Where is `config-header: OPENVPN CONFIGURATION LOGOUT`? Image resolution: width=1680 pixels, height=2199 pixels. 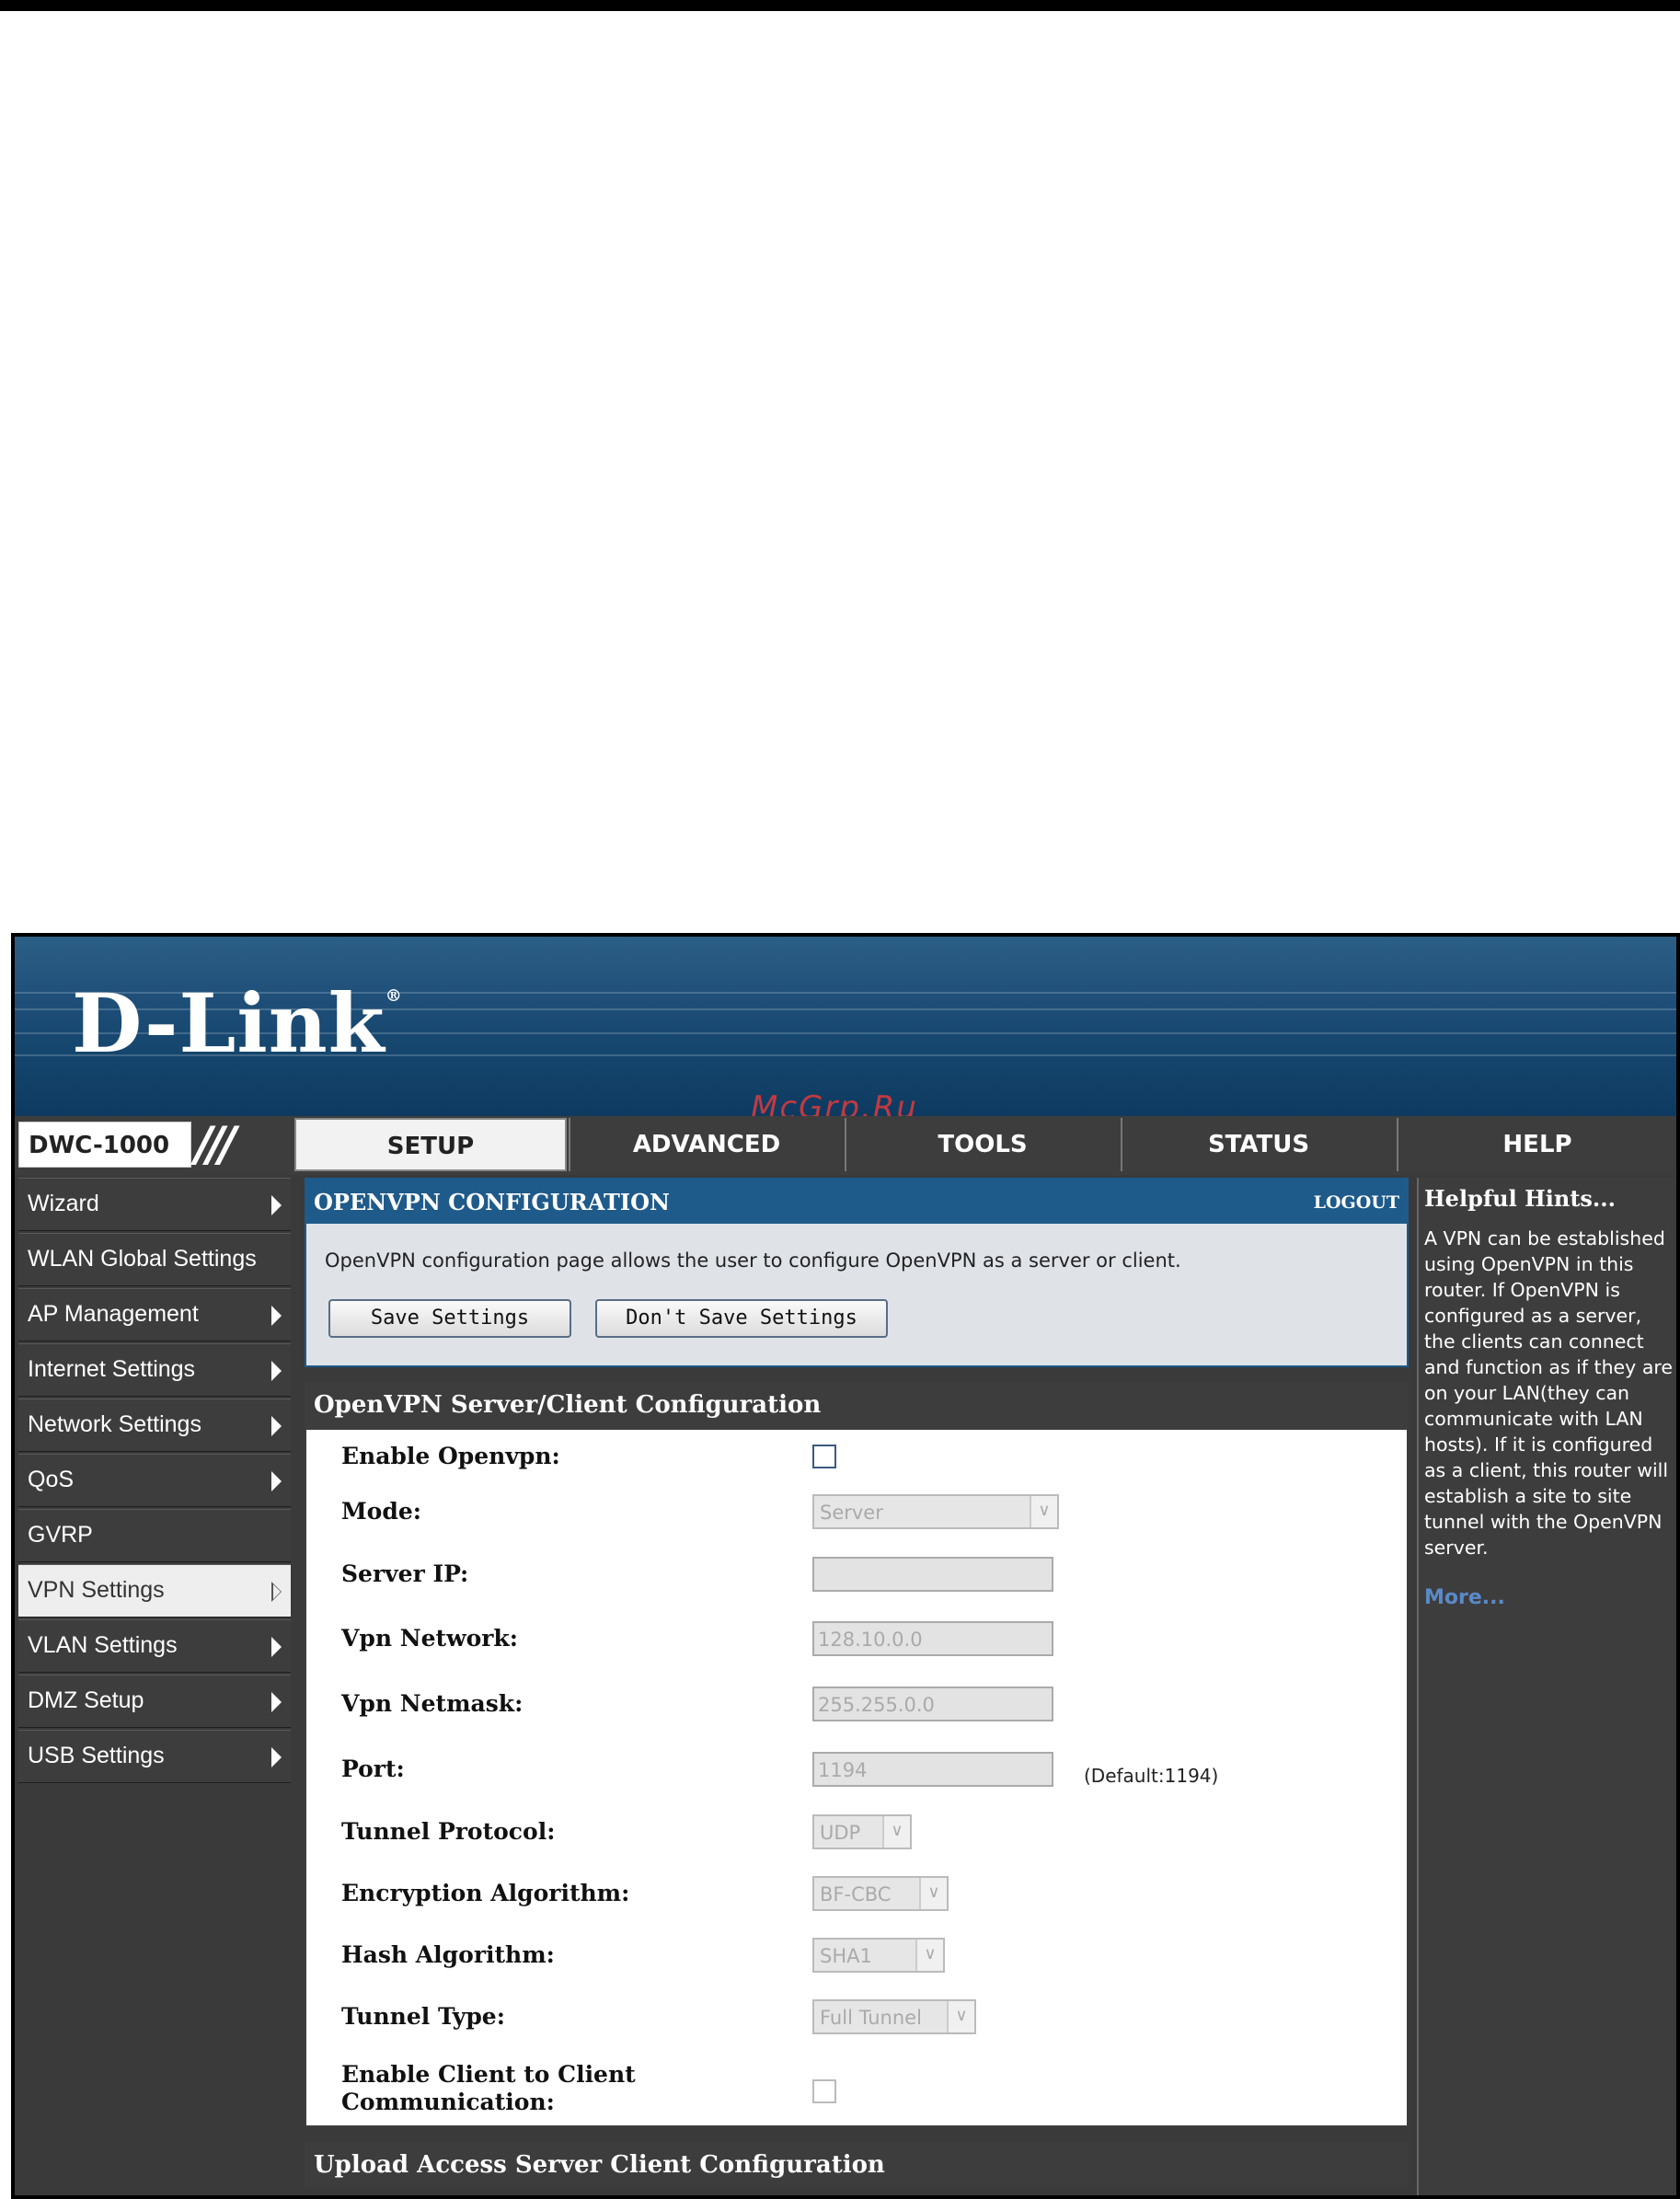 config-header: OPENVPN CONFIGURATION LOGOUT is located at coordinates (857, 1201).